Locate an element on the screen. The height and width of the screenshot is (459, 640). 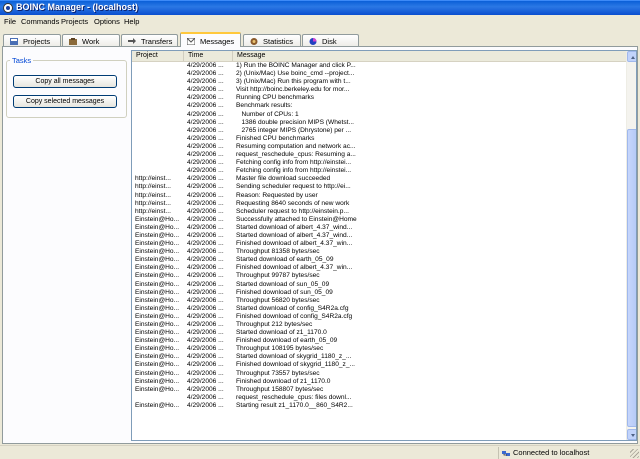
title-bar: BOINC Manager - (localhost) is located at coordinates (320, 7).